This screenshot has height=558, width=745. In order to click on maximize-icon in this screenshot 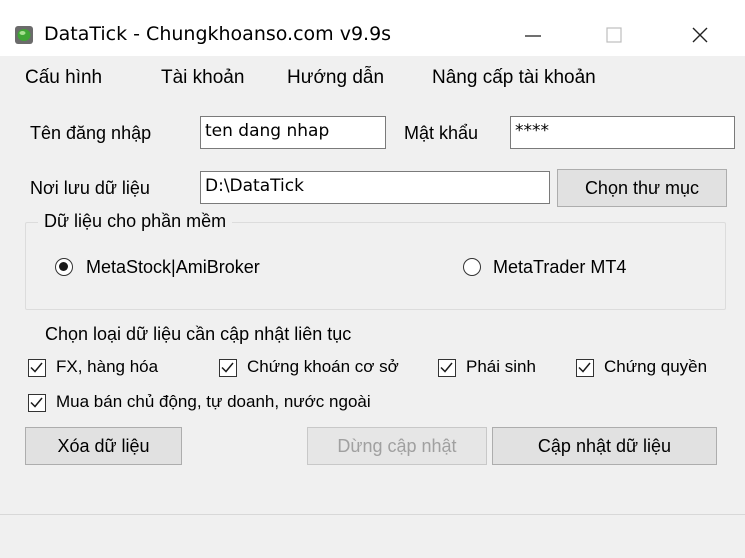, I will do `click(614, 35)`.